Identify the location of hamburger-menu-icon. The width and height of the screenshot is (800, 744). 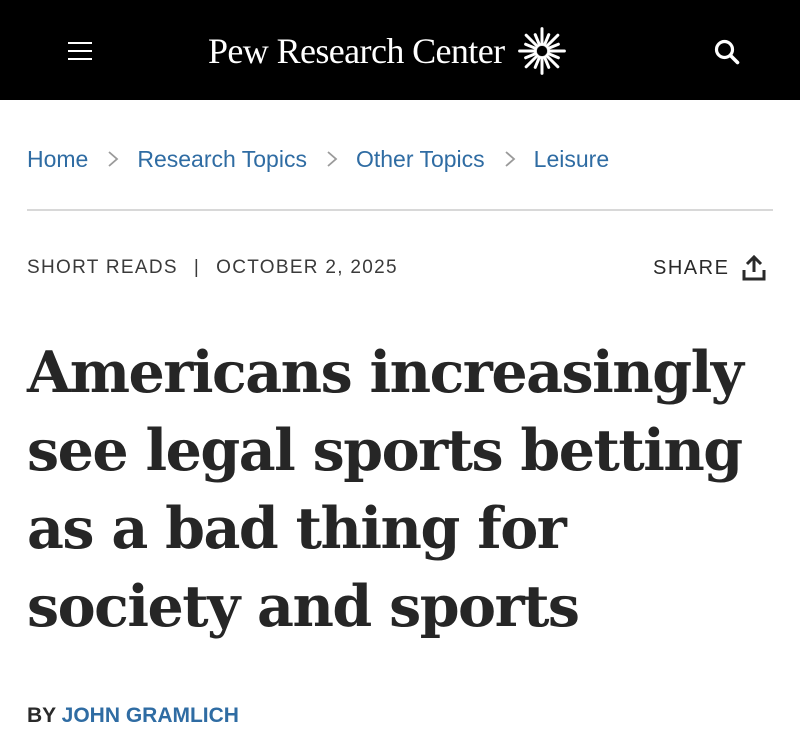
(81, 51).